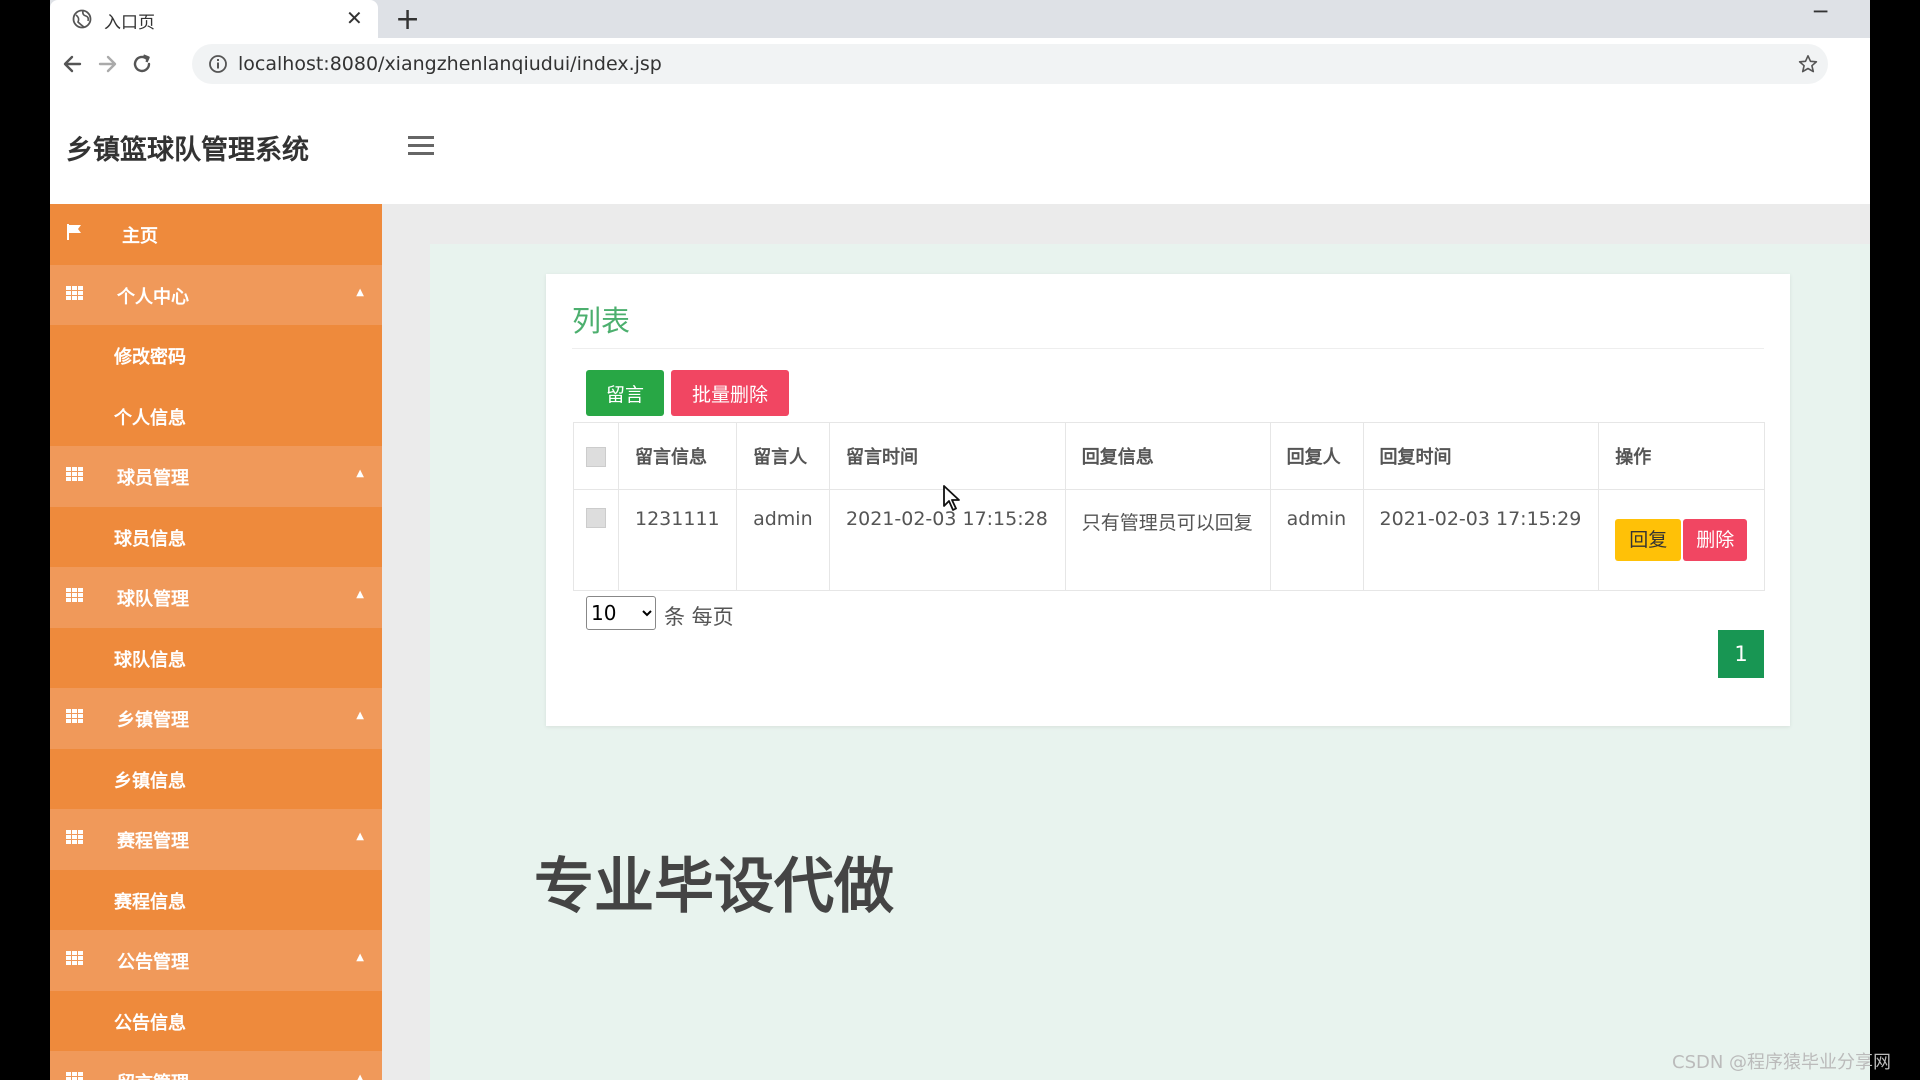 The height and width of the screenshot is (1080, 1920). What do you see at coordinates (150, 660) in the screenshot?
I see `sidebar-item-label: 球队信息` at bounding box center [150, 660].